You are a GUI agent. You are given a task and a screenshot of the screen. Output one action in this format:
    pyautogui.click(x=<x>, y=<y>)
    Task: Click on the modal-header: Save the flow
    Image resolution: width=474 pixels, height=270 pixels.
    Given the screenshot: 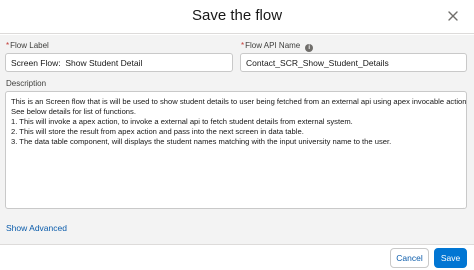 What is the action you would take?
    pyautogui.click(x=237, y=17)
    